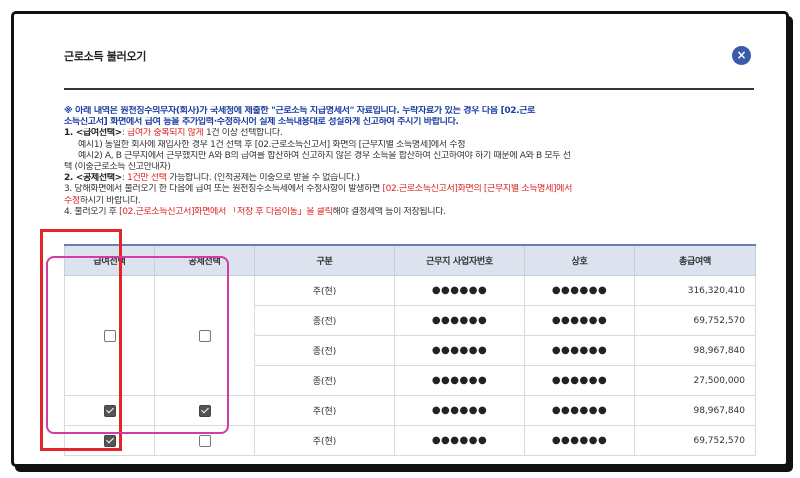 This screenshot has height=478, width=800. What do you see at coordinates (695, 260) in the screenshot?
I see `header-total-salary: 총급여액` at bounding box center [695, 260].